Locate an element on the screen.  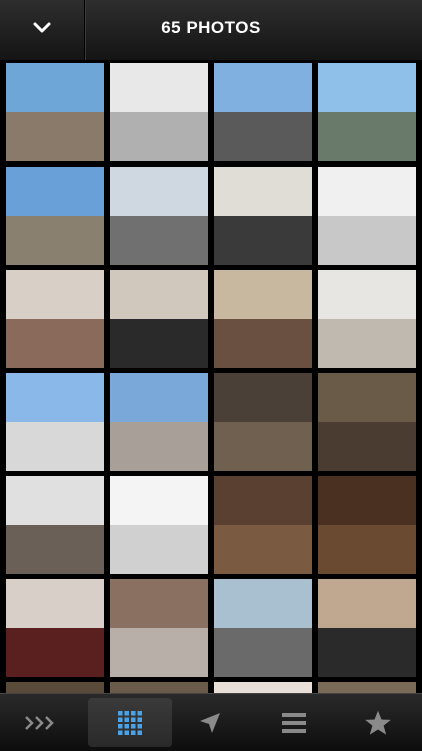
tab-list is located at coordinates (294, 722).